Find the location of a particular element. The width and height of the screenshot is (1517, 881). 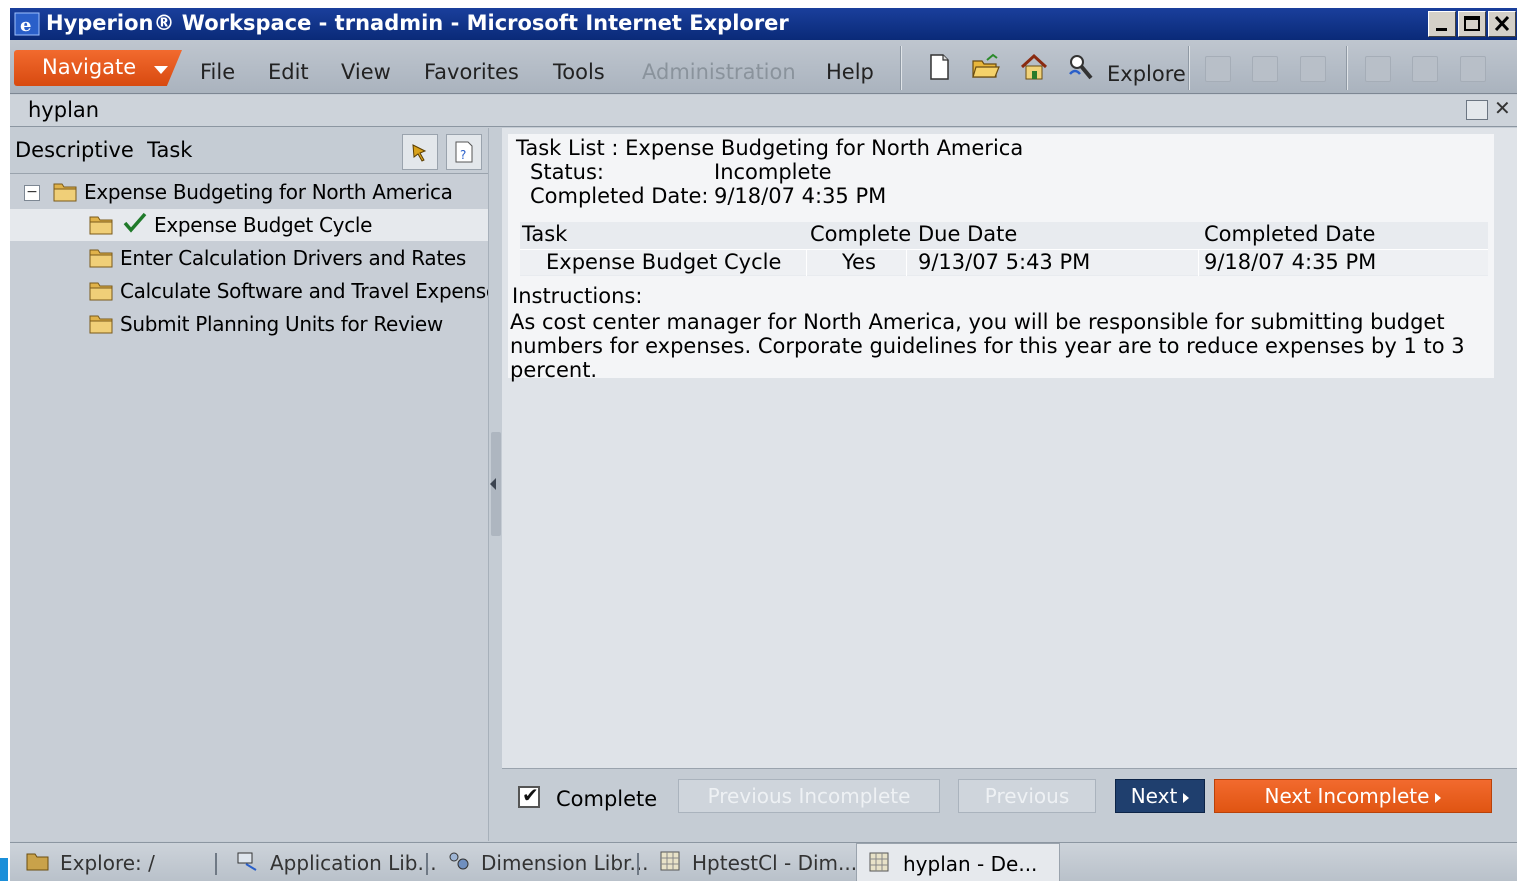

tree-item-expense-budget-cycle: Expense Budget Cycle is located at coordinates (249, 225).